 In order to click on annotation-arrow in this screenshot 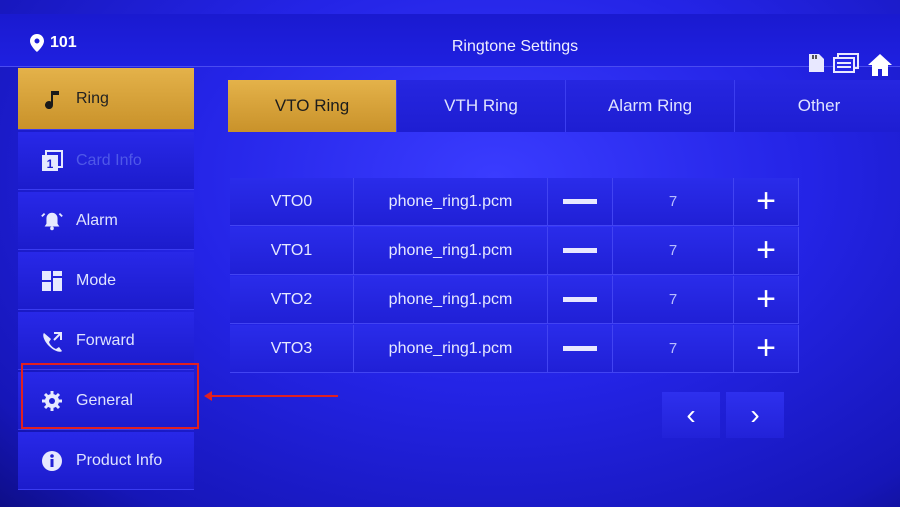, I will do `click(273, 396)`.